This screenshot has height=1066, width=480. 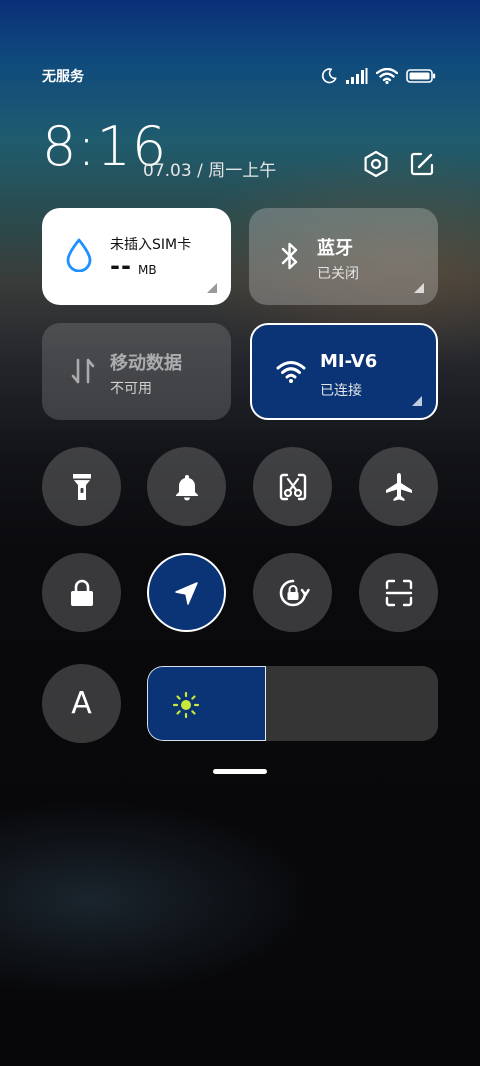 I want to click on flashlight-toggle, so click(x=81, y=486).